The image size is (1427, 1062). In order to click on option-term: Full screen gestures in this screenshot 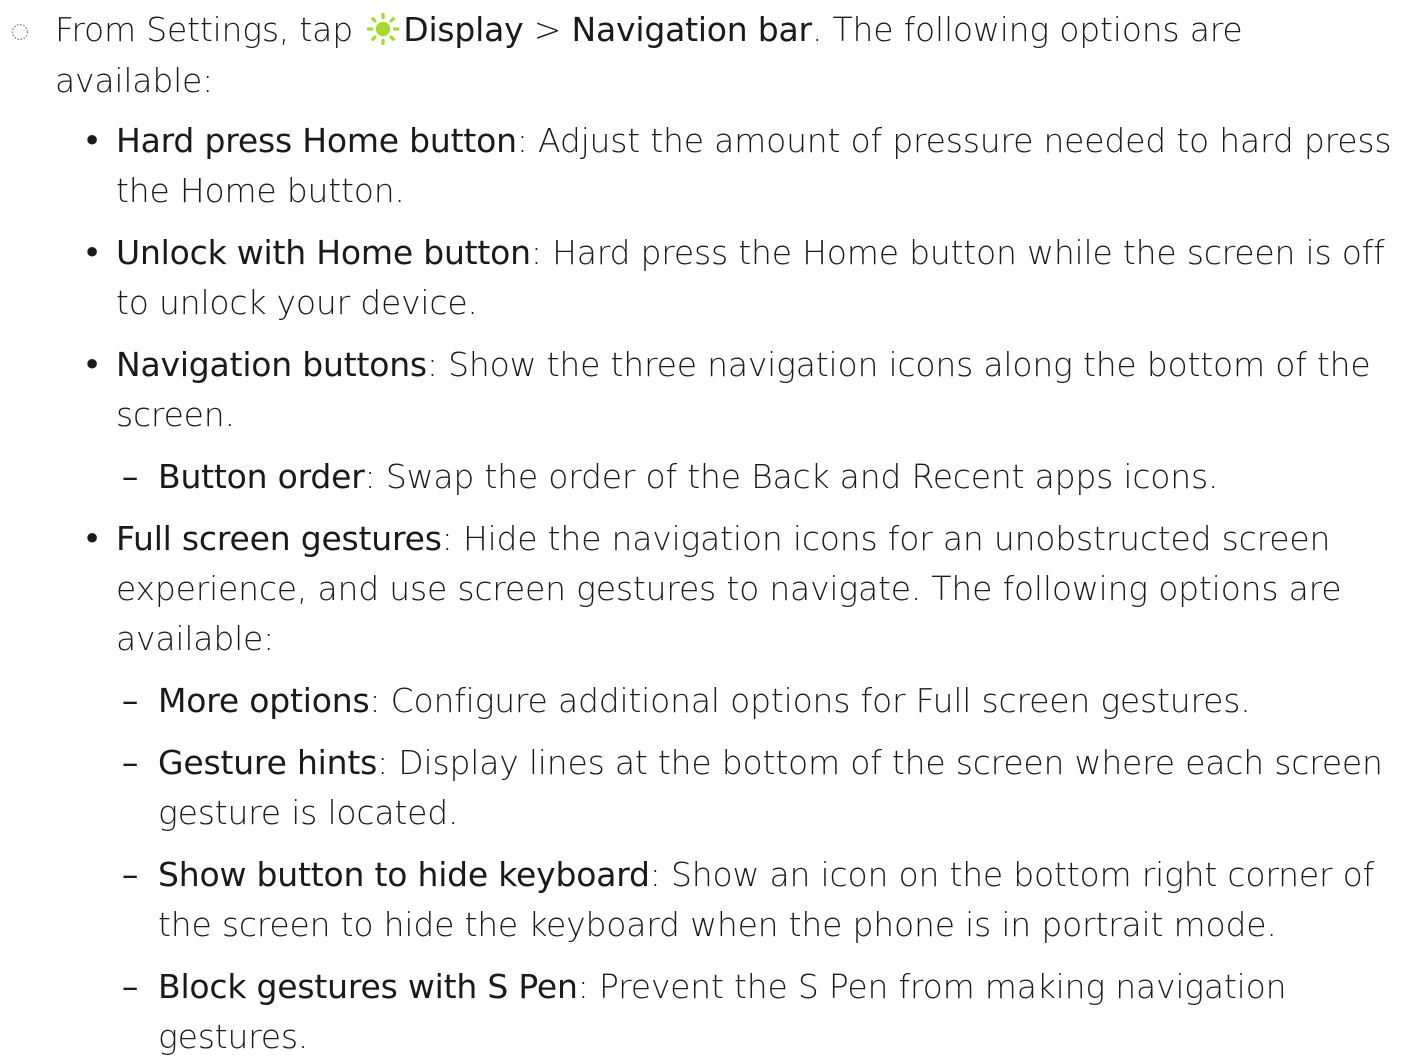, I will do `click(279, 538)`.